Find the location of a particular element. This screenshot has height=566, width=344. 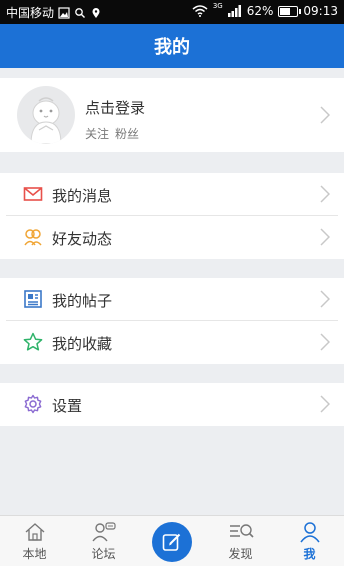

battery-icon is located at coordinates (290, 11).